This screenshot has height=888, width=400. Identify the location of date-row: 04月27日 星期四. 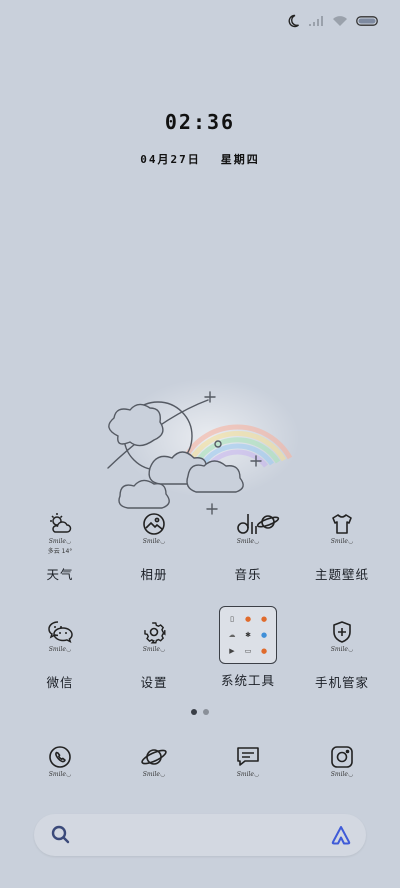
(200, 159).